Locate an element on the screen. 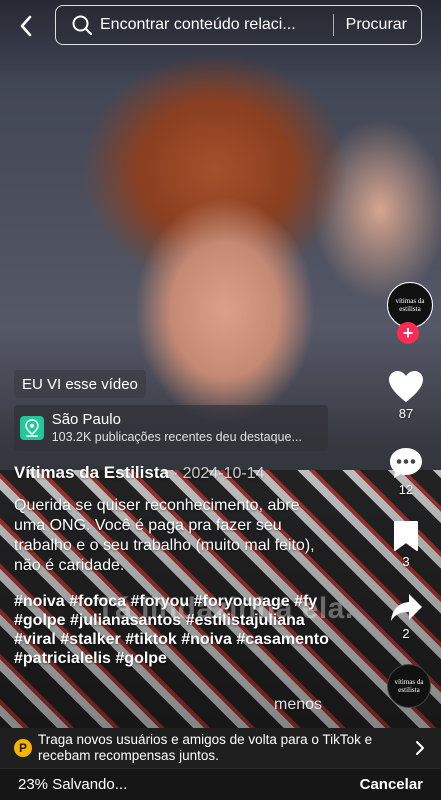 The image size is (441, 800). search-button: Procurar is located at coordinates (376, 25).